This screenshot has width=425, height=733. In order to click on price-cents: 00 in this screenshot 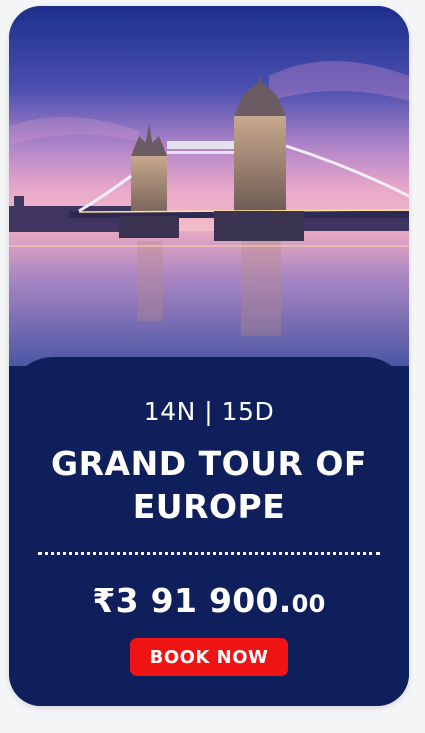, I will do `click(308, 604)`.